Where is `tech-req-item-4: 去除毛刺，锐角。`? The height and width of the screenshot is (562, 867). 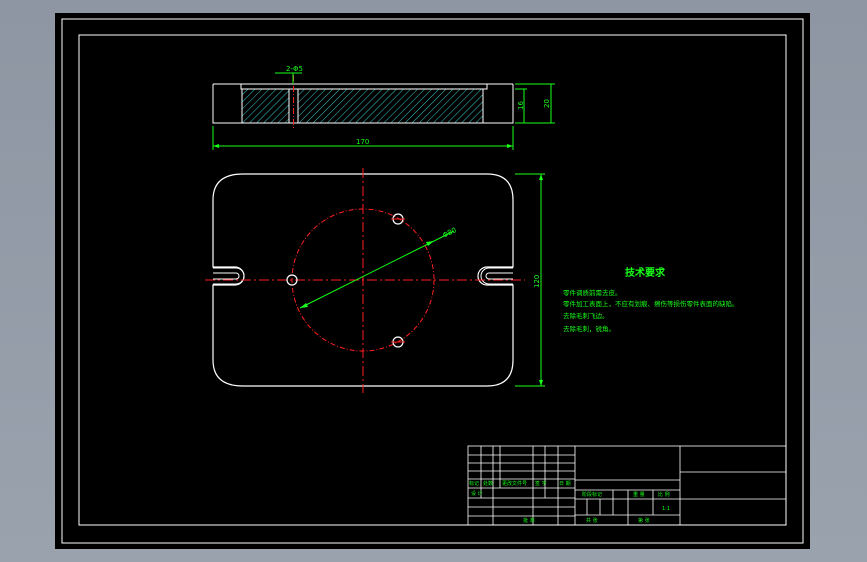
tech-req-item-4: 去除毛刺，锐角。 is located at coordinates (589, 328).